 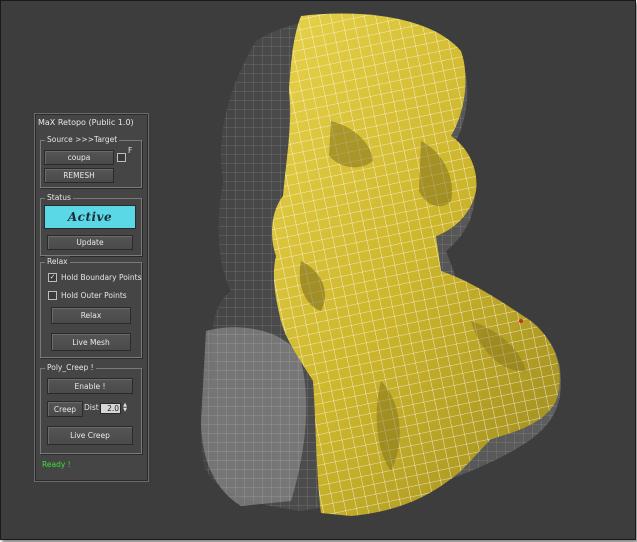 What do you see at coordinates (59, 197) in the screenshot?
I see `status-label: Status` at bounding box center [59, 197].